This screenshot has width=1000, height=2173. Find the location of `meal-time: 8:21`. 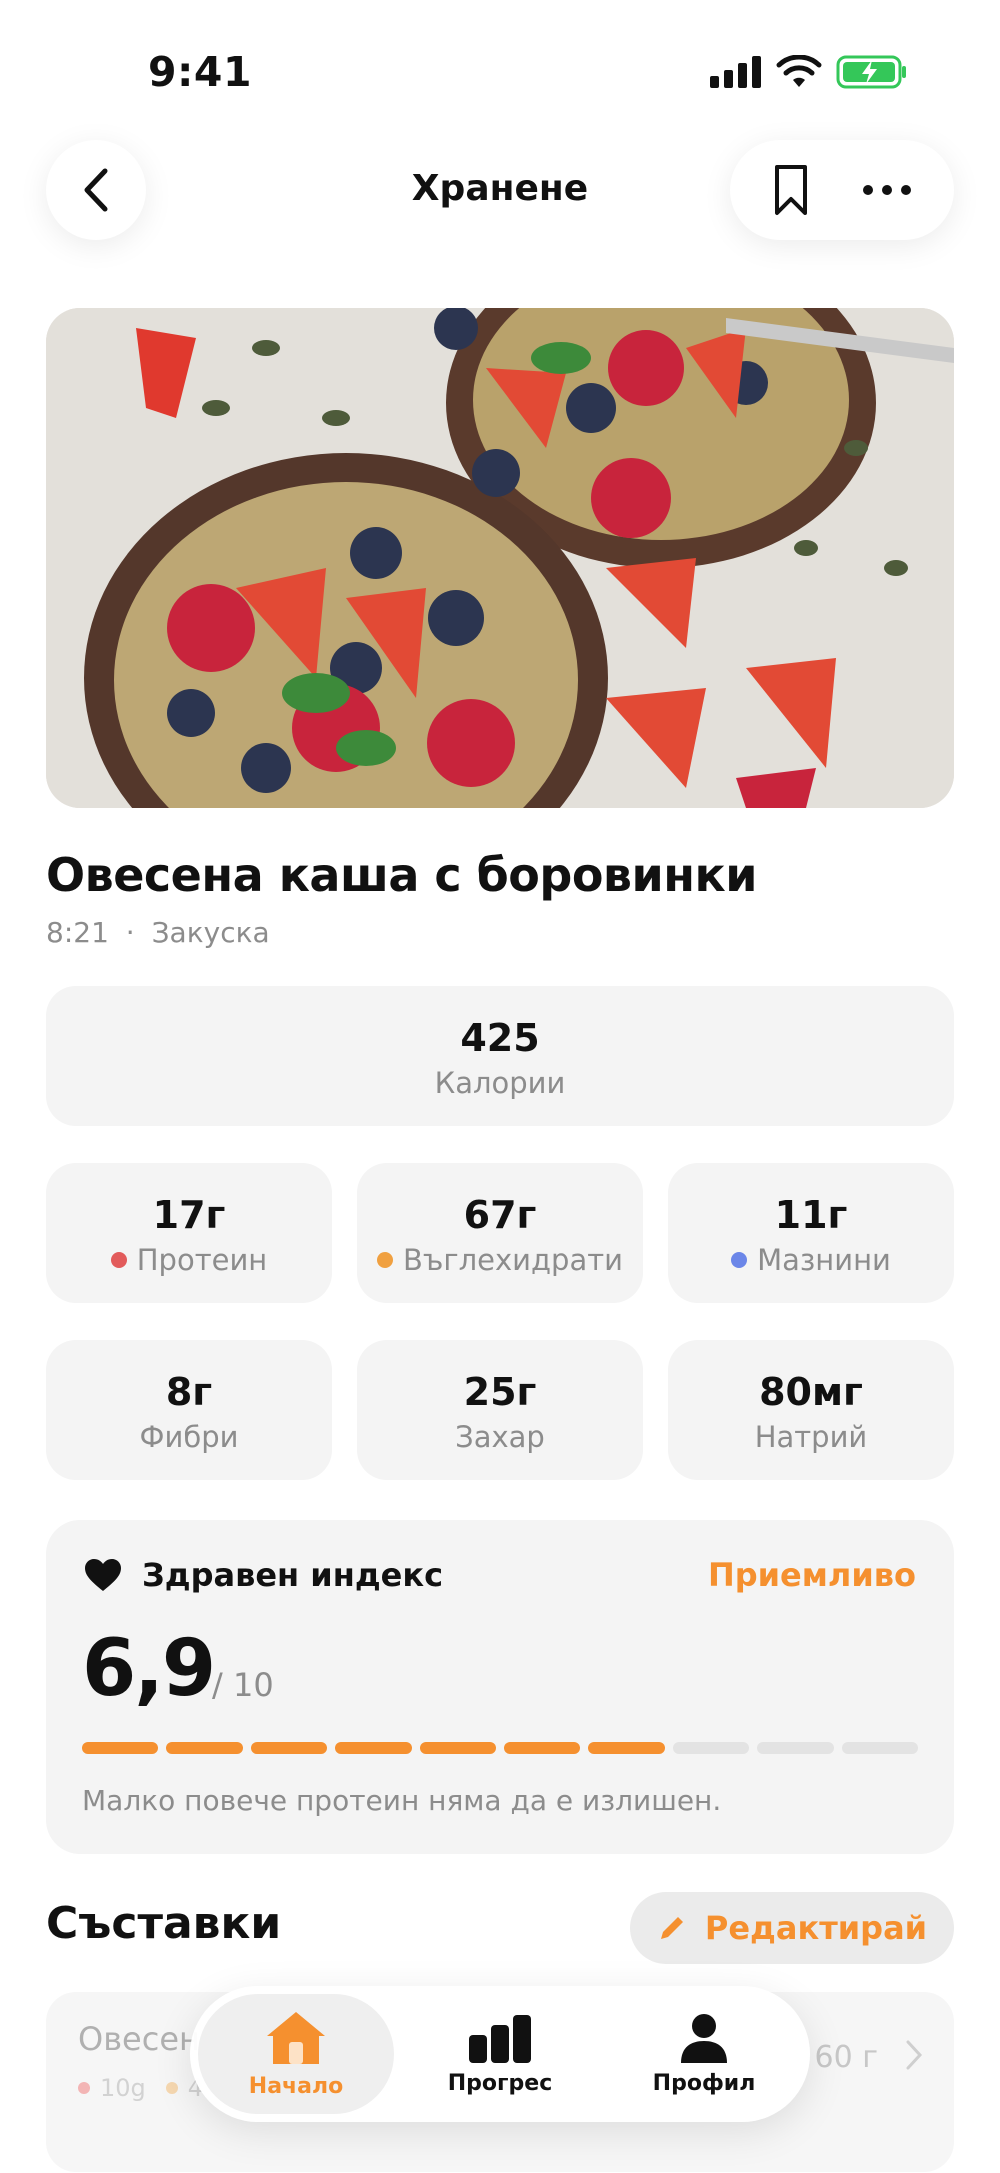

meal-time: 8:21 is located at coordinates (77, 932).